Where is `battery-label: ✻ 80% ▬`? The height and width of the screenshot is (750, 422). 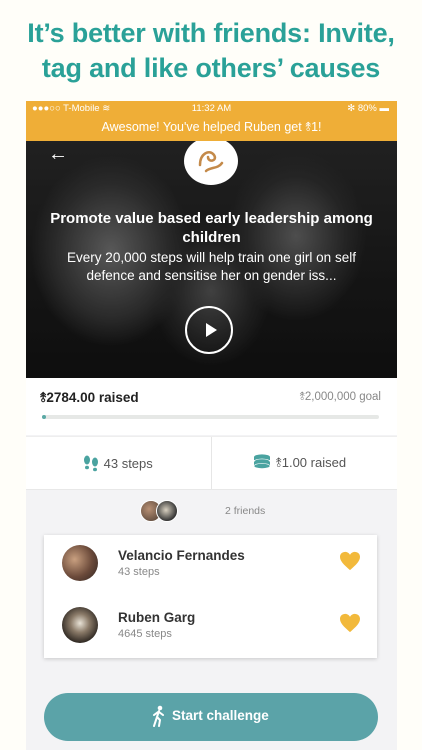
battery-label: ✻ 80% ▬ is located at coordinates (368, 108).